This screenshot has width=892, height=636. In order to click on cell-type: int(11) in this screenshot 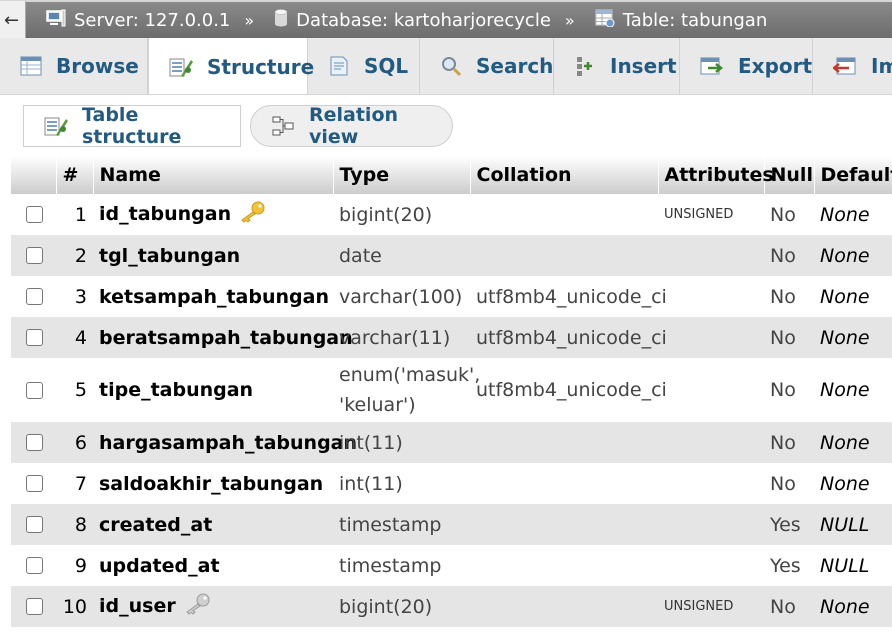, I will do `click(401, 442)`.